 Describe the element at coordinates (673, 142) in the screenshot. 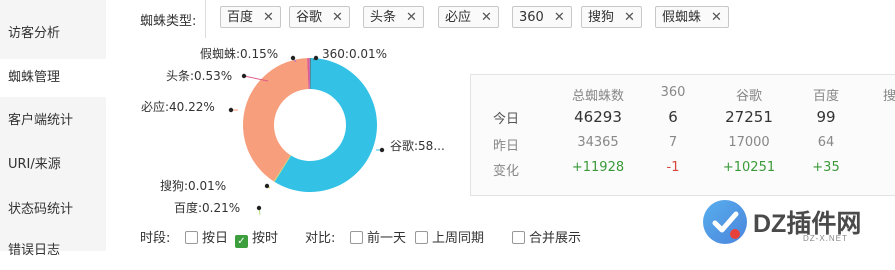

I see `yesterday-360: 7` at that location.